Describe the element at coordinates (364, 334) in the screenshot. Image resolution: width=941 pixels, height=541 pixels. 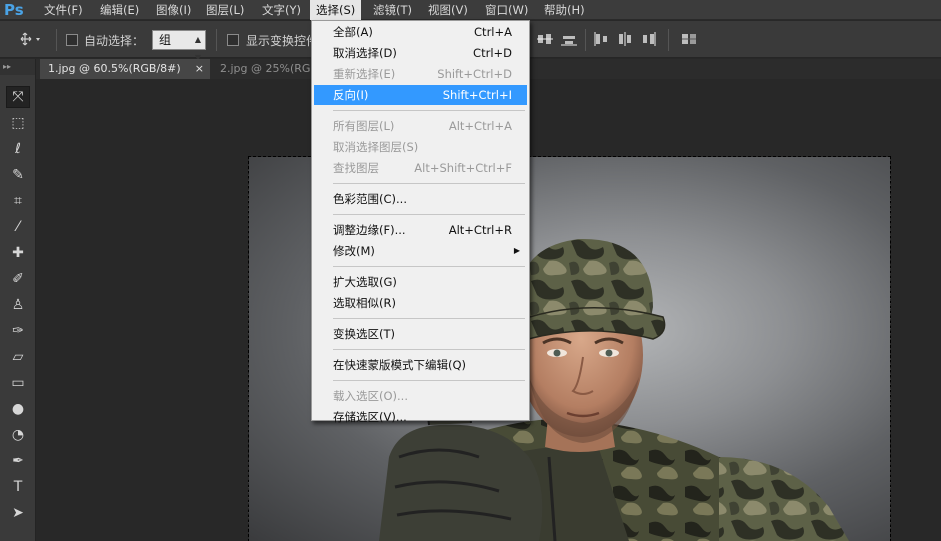
I see `menu-item-label: 变换选区(T)` at that location.